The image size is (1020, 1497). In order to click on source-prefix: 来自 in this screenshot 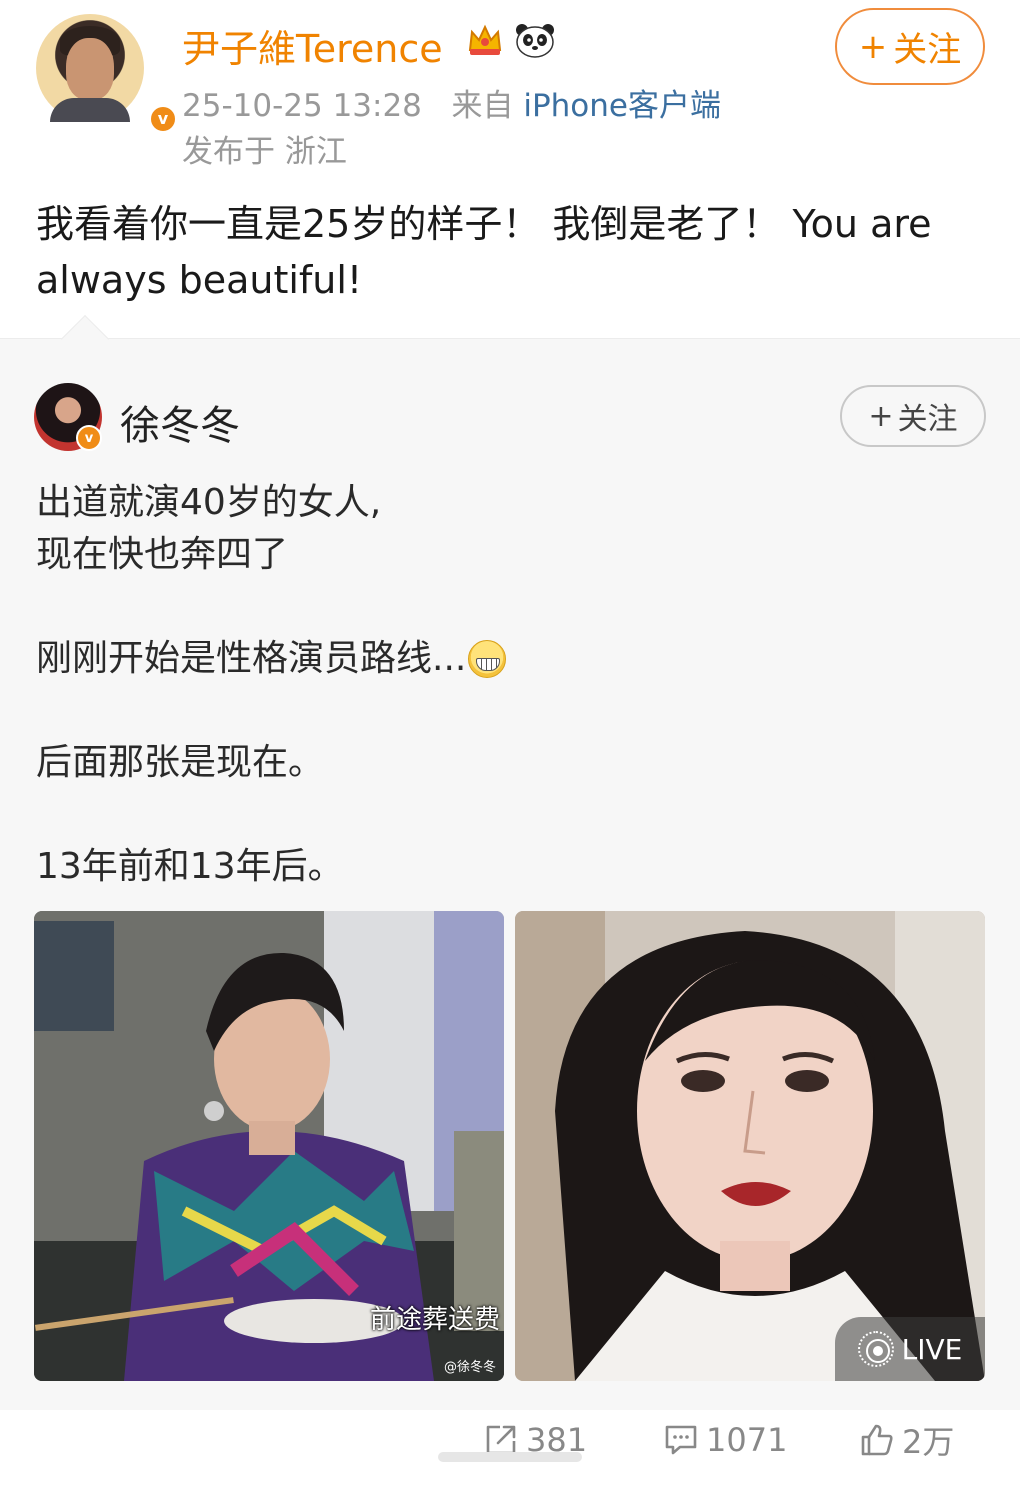, I will do `click(482, 106)`.